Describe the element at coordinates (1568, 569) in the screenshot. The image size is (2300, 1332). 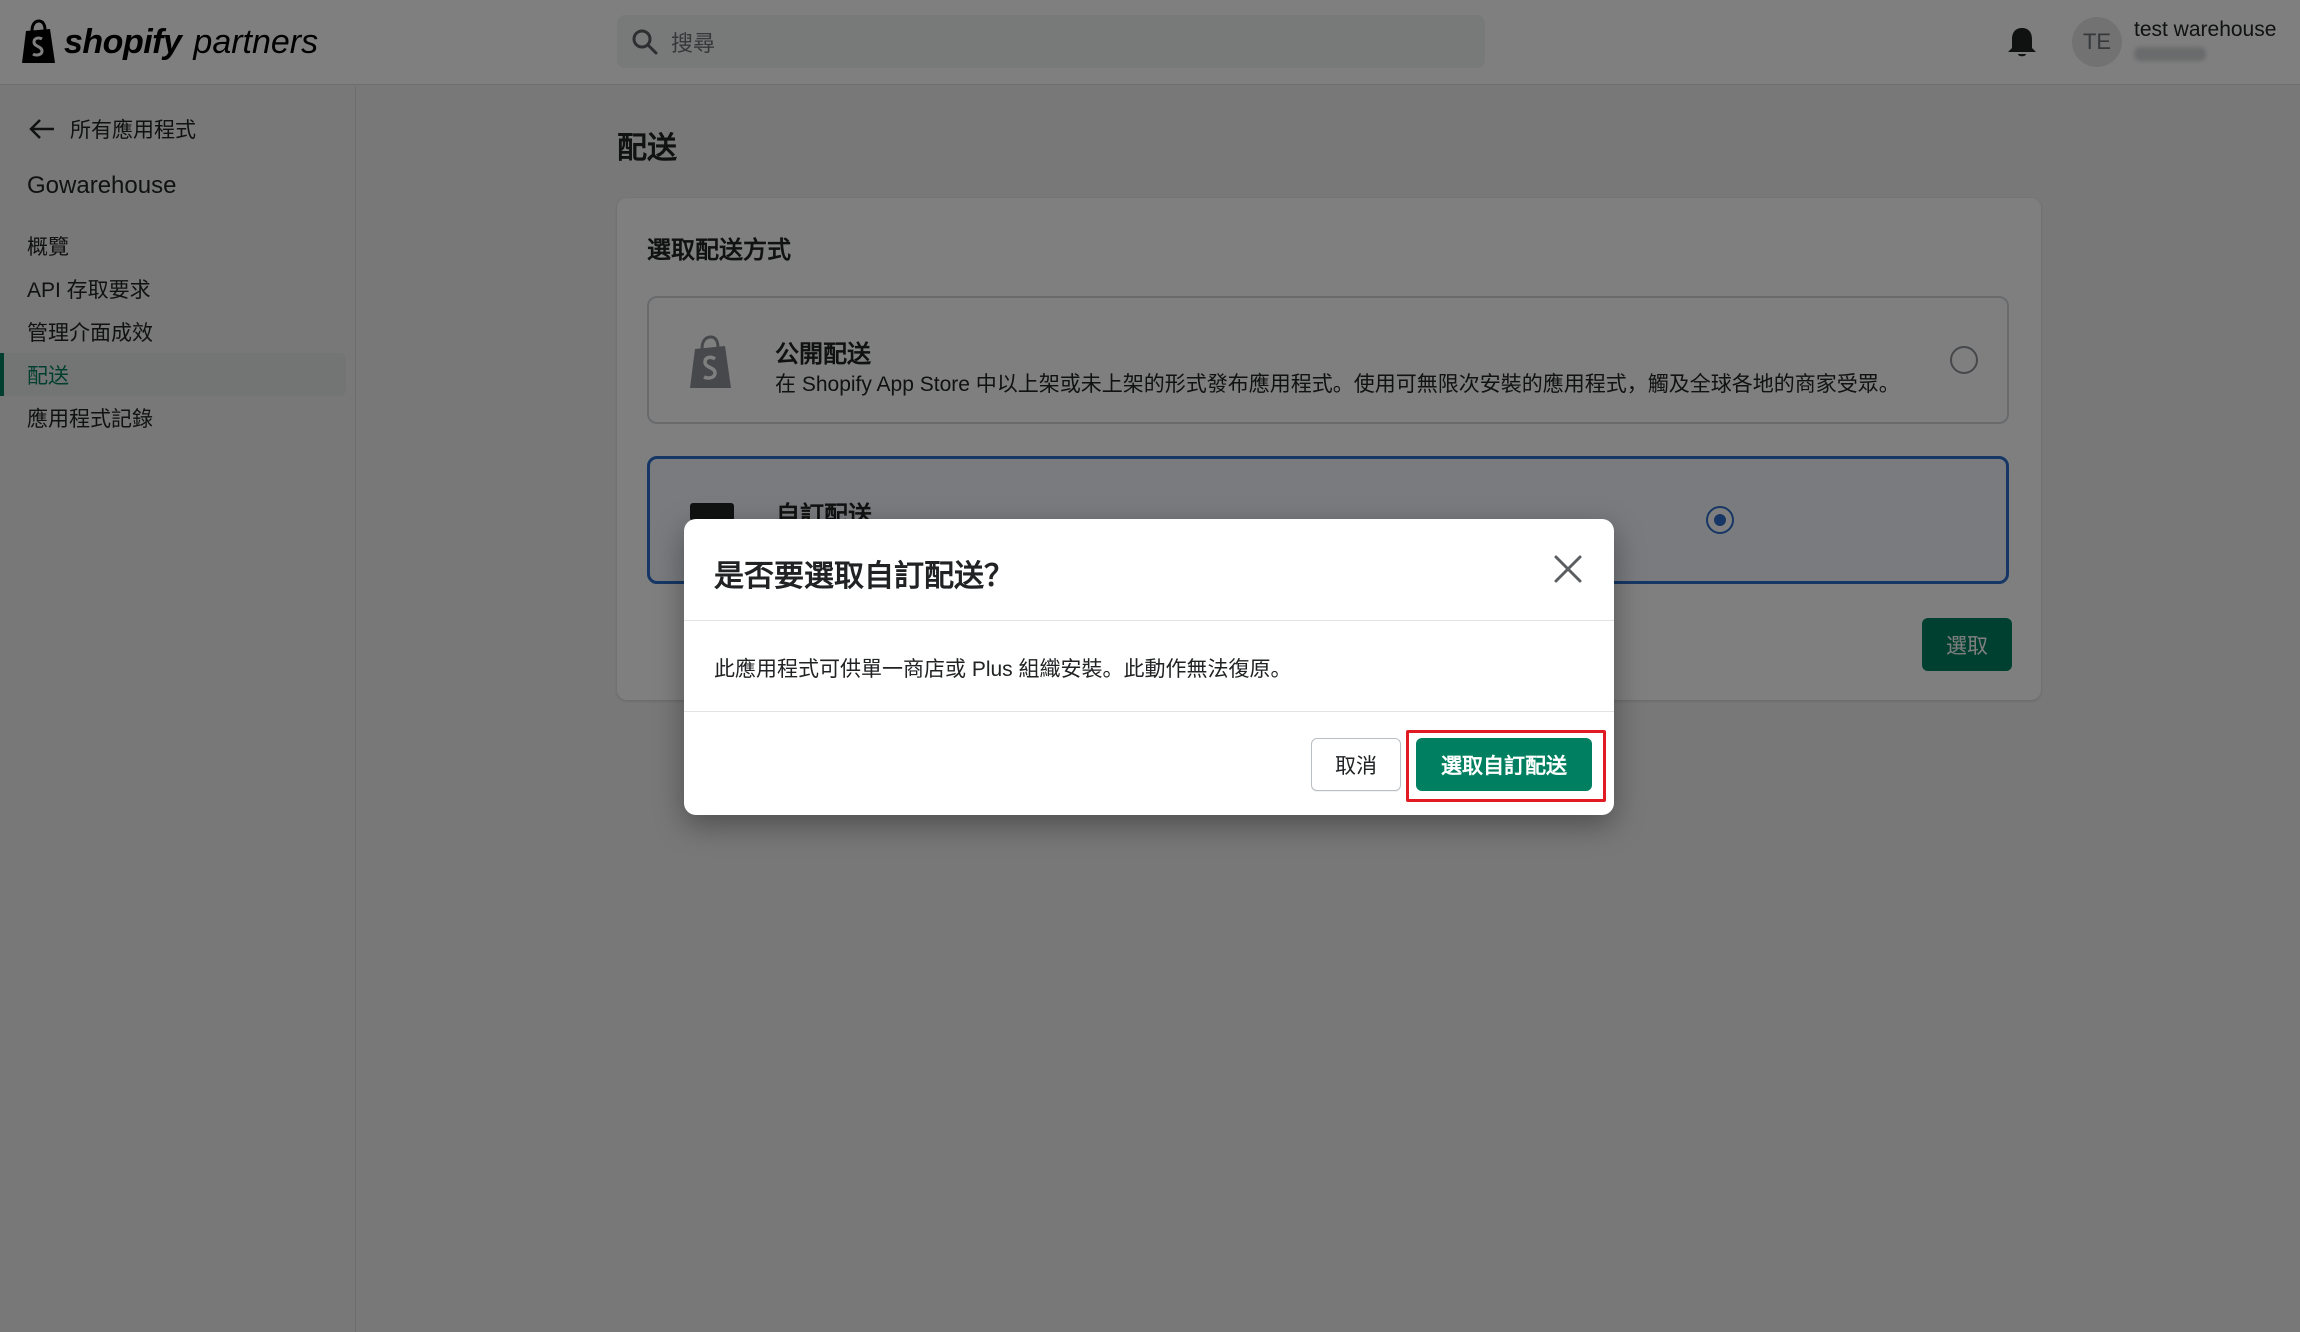
I see `close-icon` at that location.